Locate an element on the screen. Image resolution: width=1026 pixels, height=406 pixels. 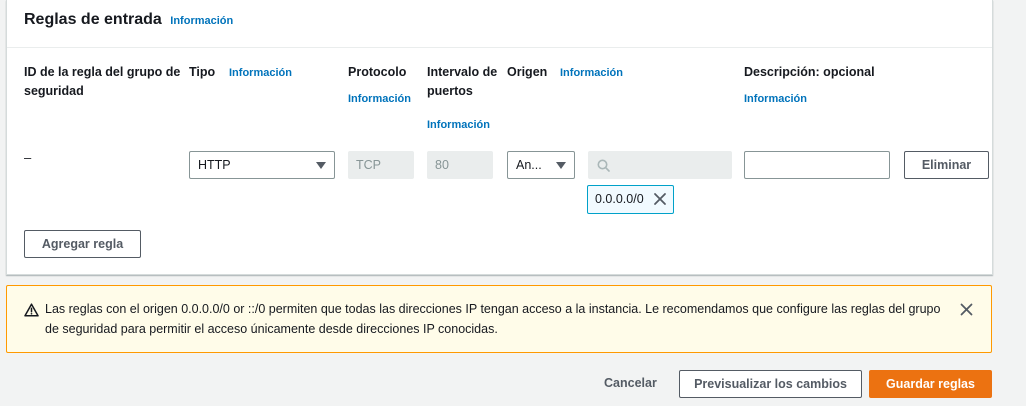
preview-changes-label: Previsualizar los cambios is located at coordinates (770, 384).